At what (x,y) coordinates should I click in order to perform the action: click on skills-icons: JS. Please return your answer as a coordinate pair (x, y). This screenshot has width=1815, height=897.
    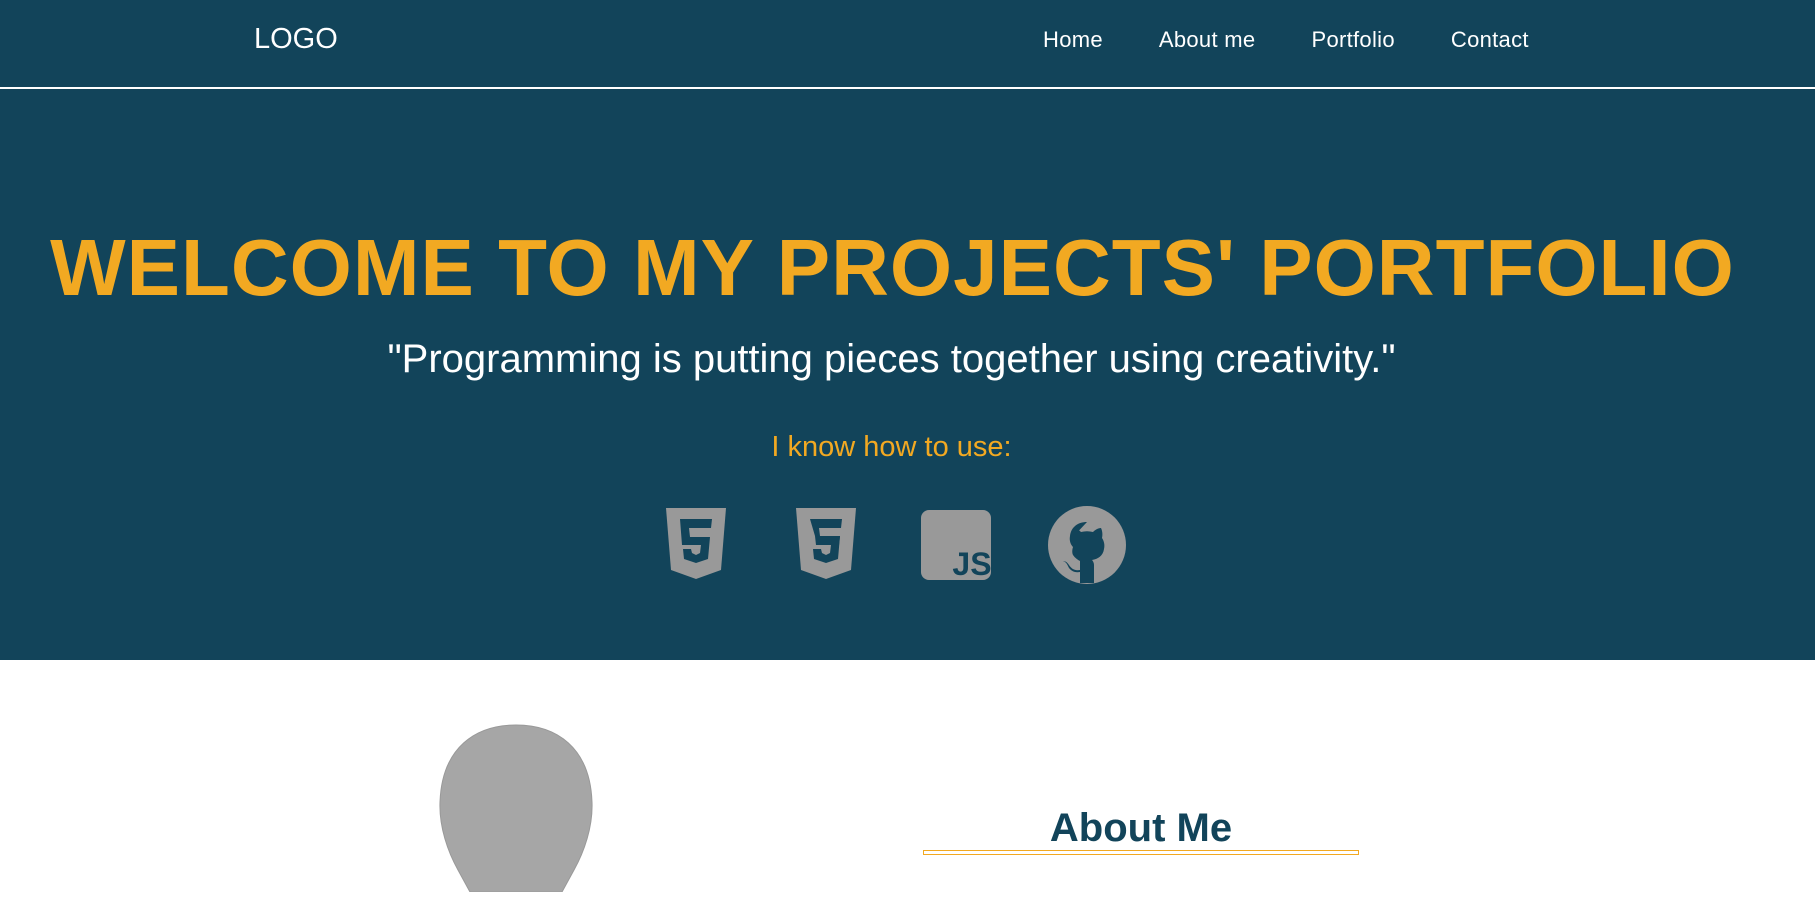
    Looking at the image, I should click on (907, 545).